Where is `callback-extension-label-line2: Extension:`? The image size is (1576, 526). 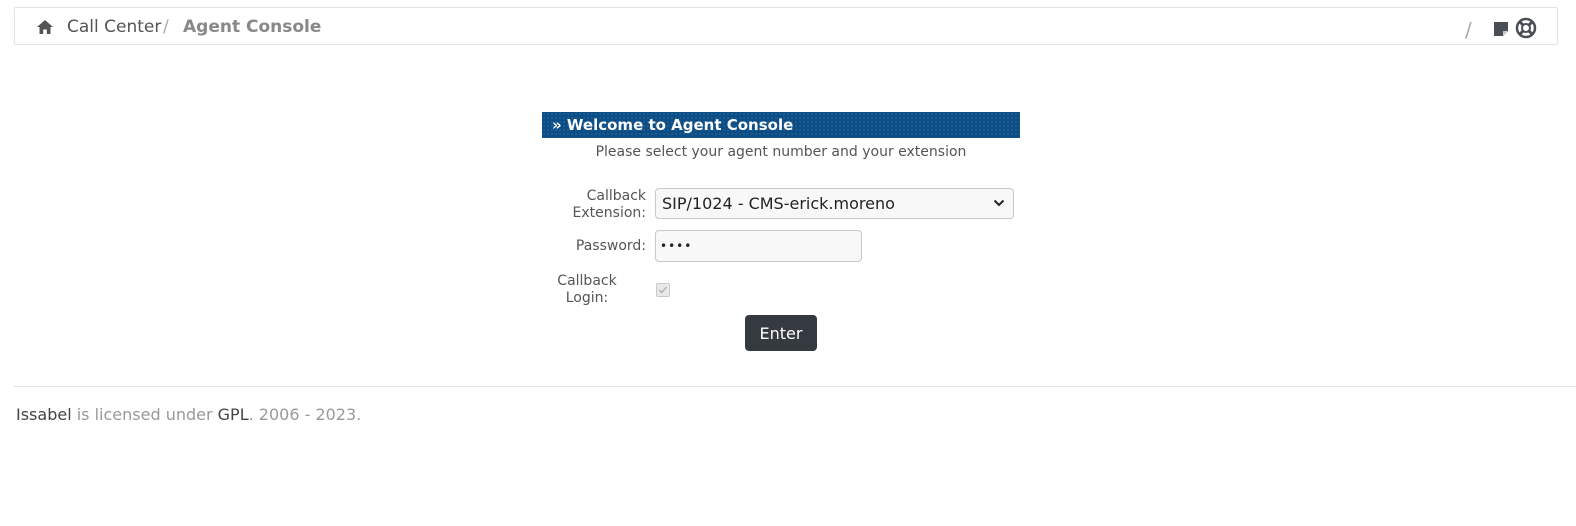
callback-extension-label-line2: Extension: is located at coordinates (609, 213).